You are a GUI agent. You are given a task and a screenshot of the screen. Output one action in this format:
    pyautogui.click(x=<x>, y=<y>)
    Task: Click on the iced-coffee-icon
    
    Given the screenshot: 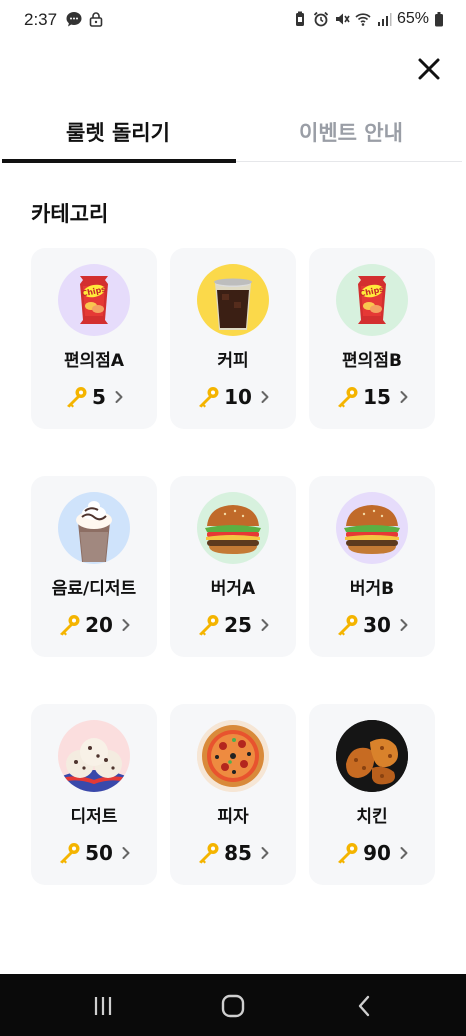 What is the action you would take?
    pyautogui.click(x=233, y=300)
    